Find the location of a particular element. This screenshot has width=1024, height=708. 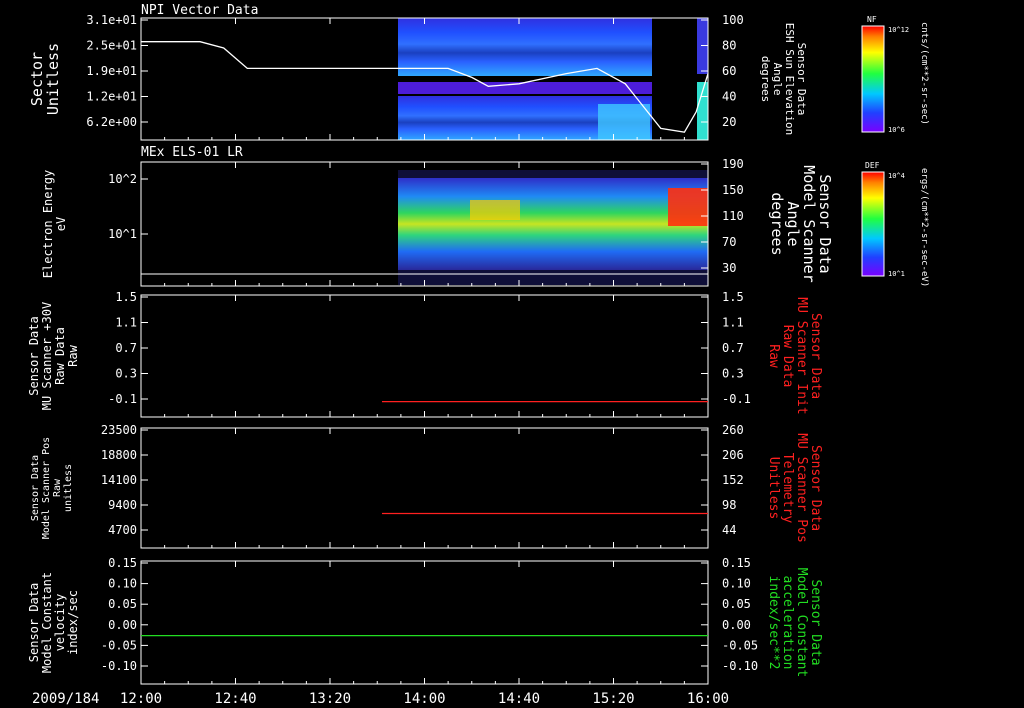

y-tick-label-right: 60 is located at coordinates (729, 71).